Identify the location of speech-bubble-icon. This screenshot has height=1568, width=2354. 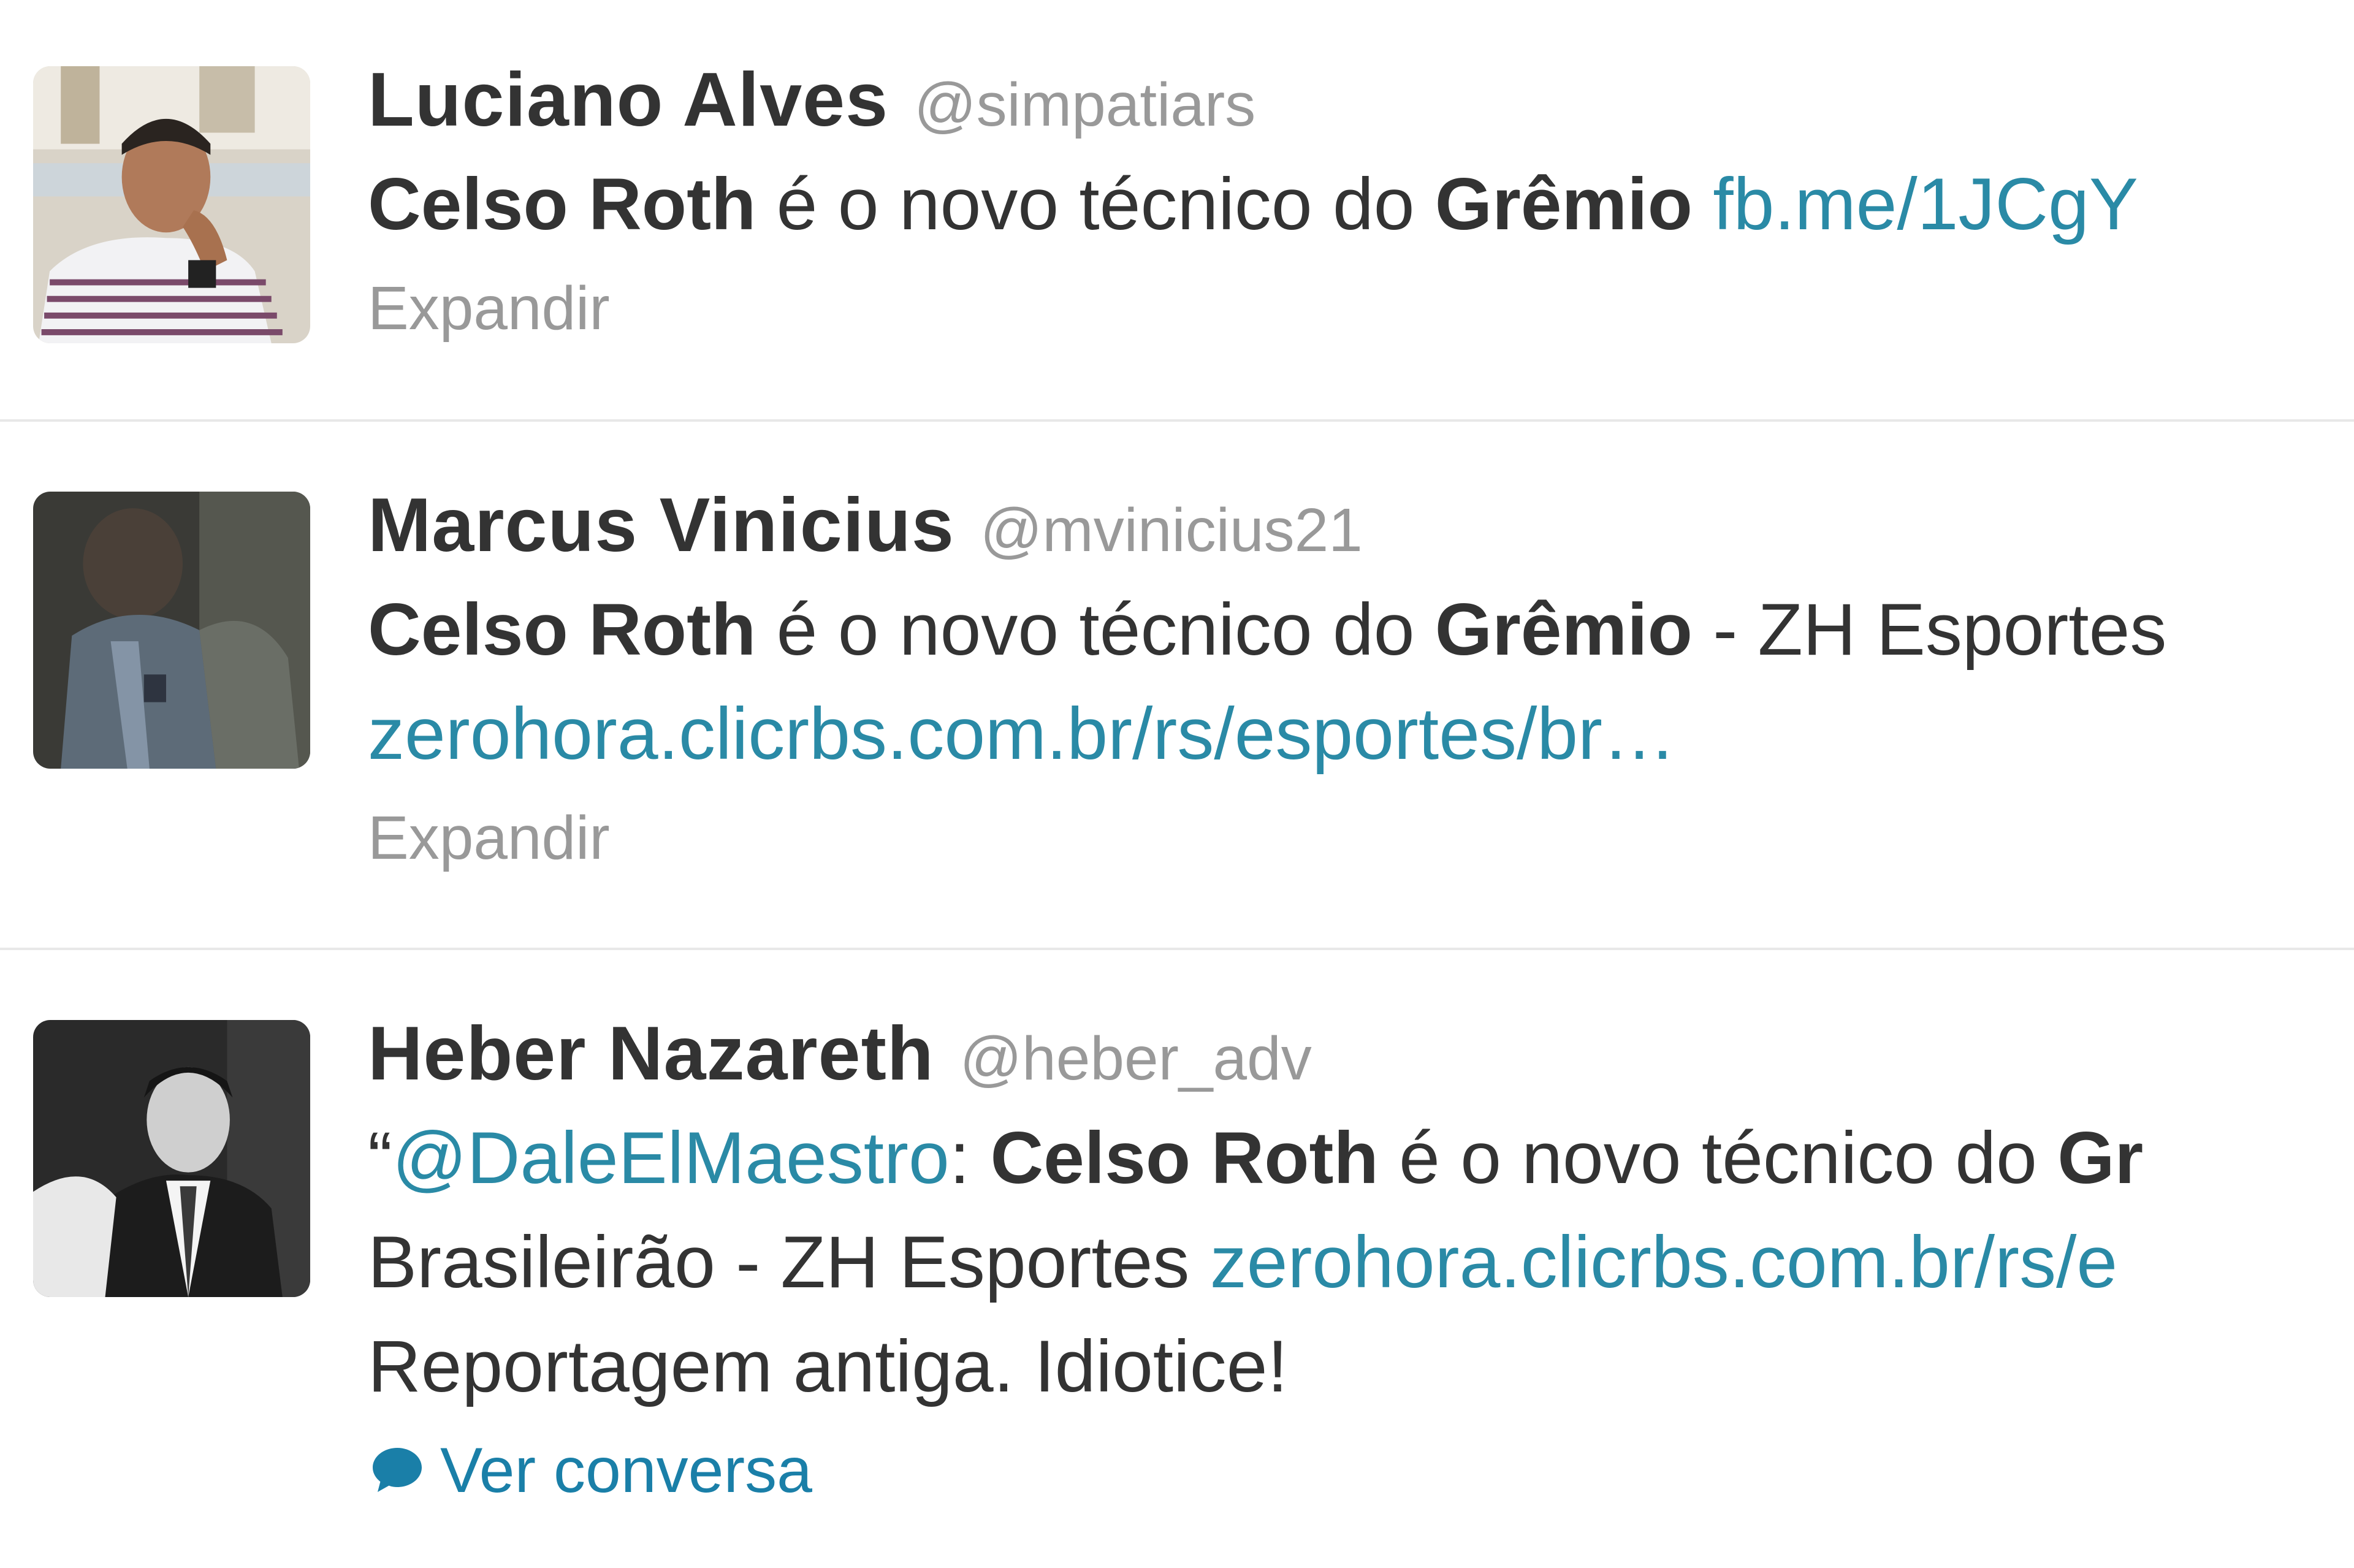
(397, 1470).